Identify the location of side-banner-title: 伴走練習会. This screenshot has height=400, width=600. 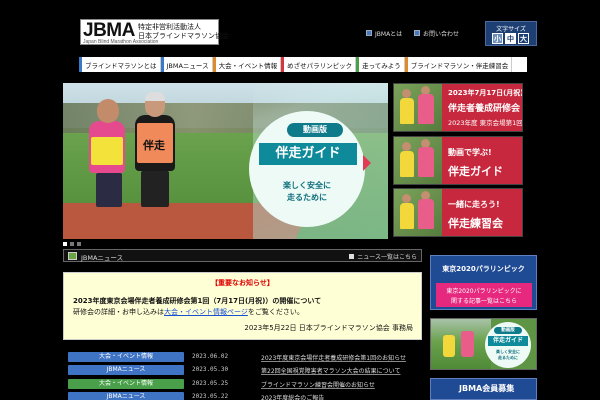
(475, 223).